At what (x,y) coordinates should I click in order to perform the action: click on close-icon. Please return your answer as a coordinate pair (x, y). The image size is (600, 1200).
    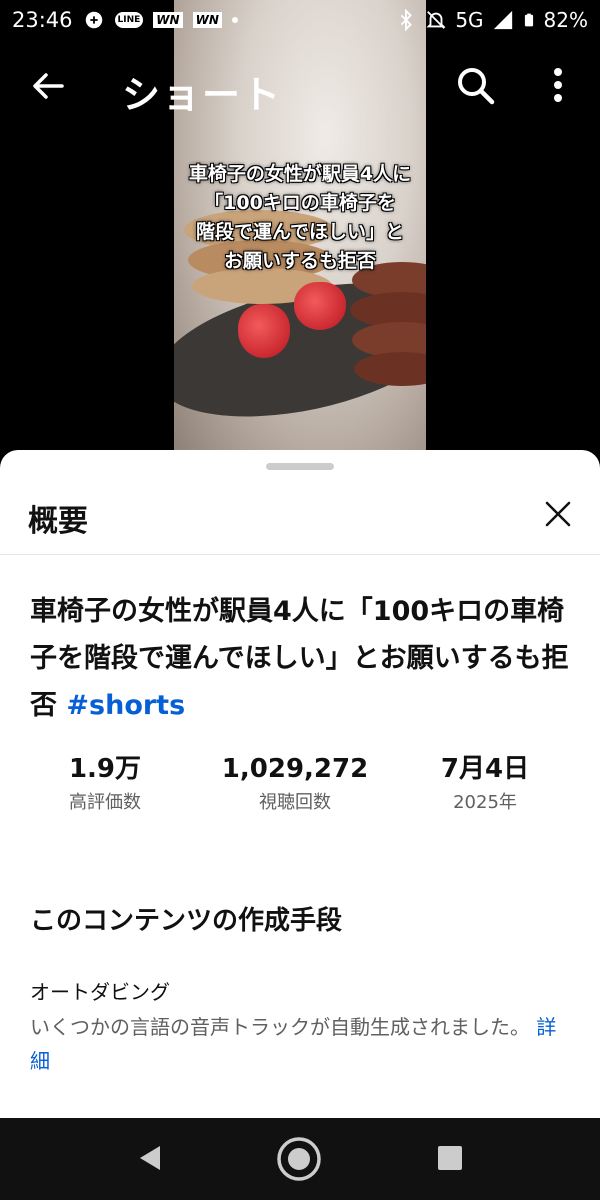
    Looking at the image, I should click on (558, 514).